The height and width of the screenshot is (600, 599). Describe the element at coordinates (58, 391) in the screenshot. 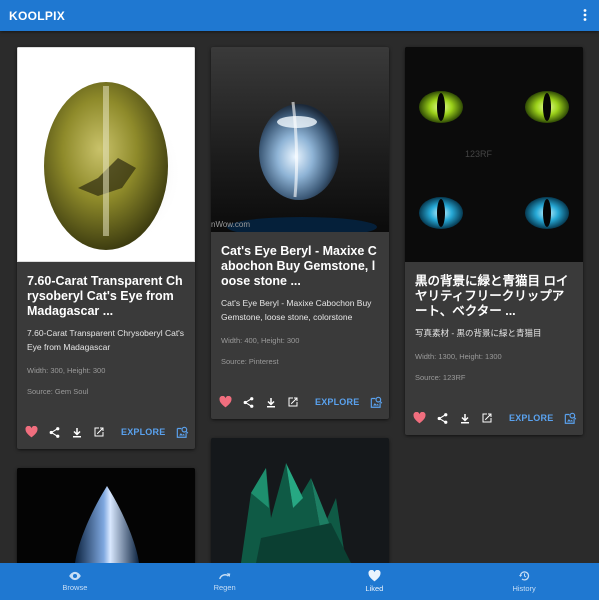

I see `card-source: Source: Gem Soul` at that location.